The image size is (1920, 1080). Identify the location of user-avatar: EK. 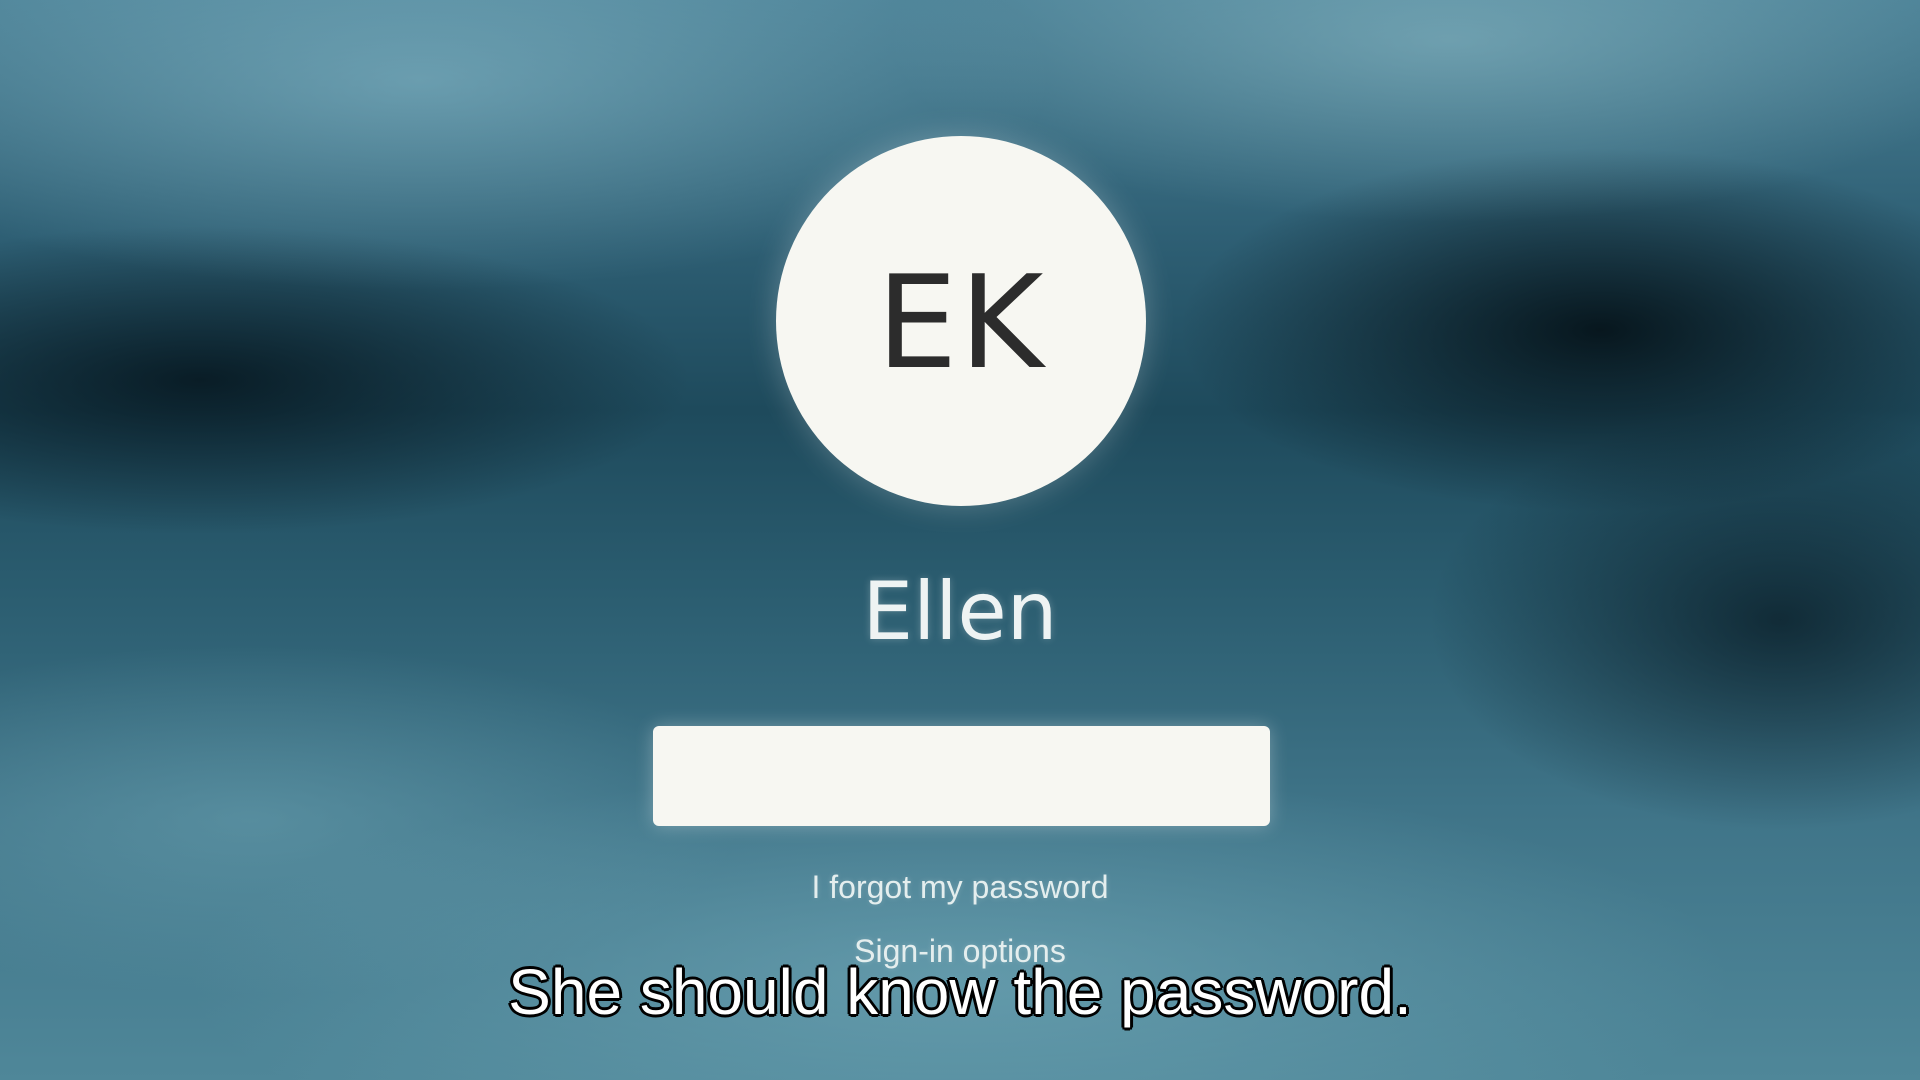
(961, 321).